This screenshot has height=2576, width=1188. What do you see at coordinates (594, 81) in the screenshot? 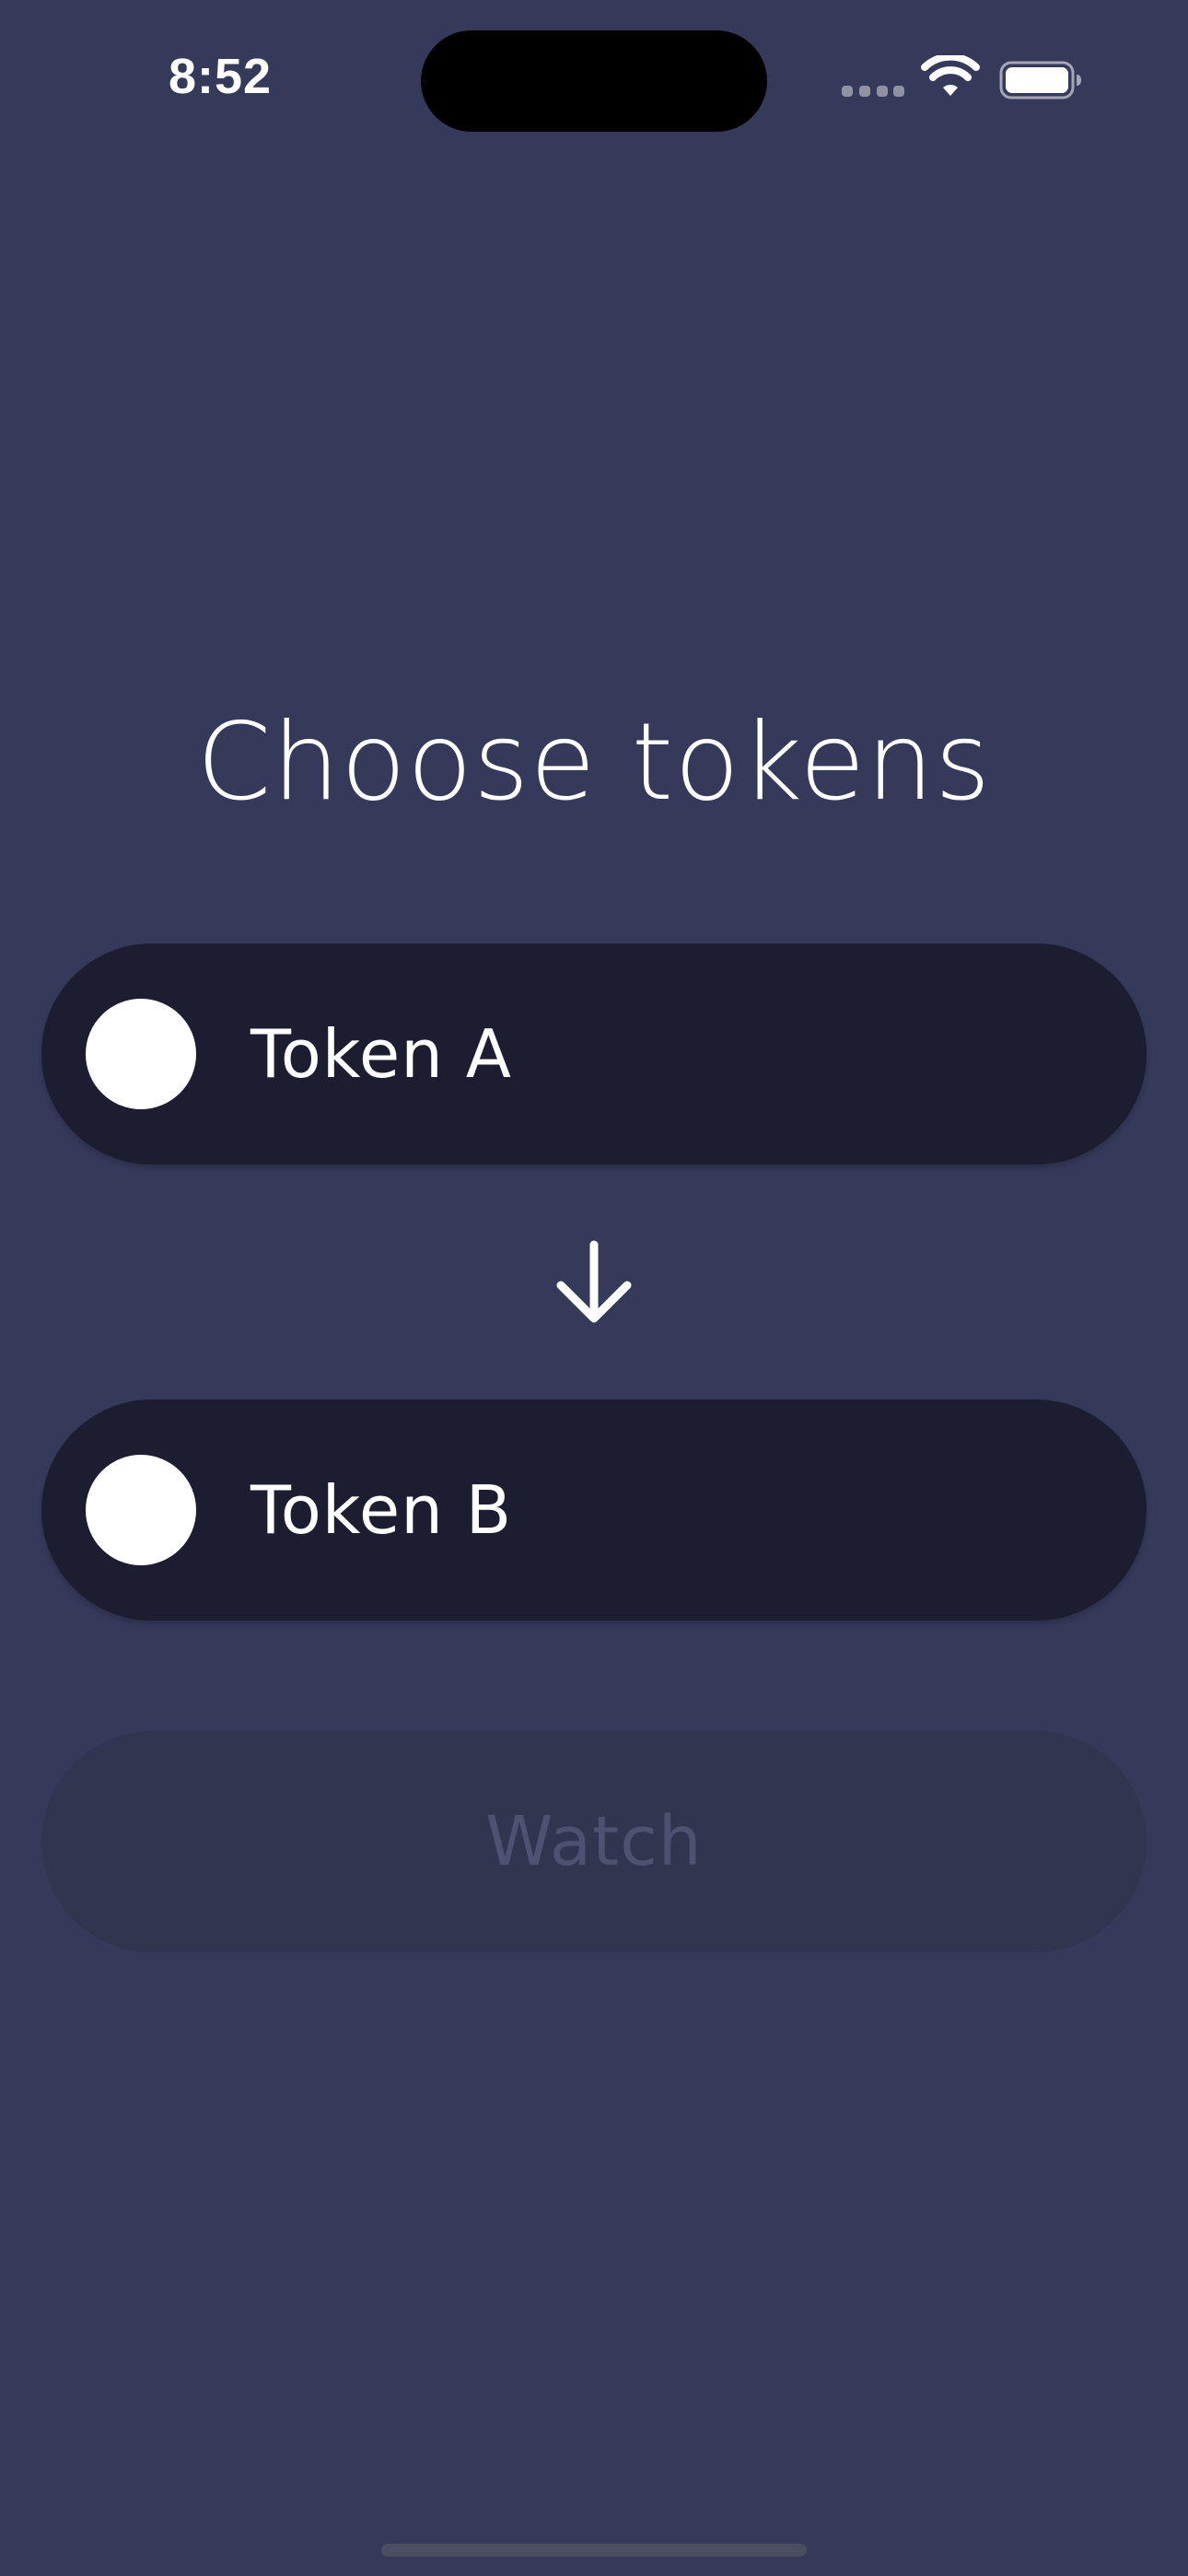
I see `dynamic-island` at bounding box center [594, 81].